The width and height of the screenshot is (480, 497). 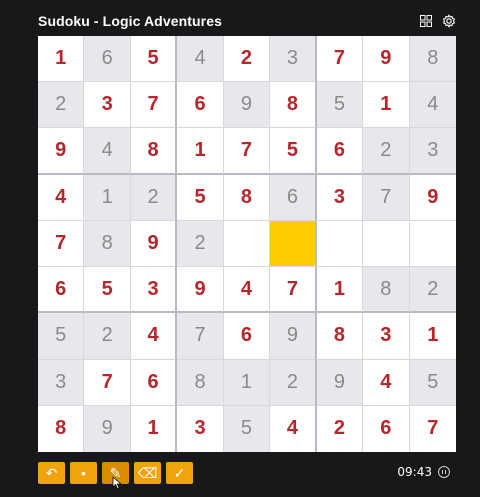 What do you see at coordinates (118, 485) in the screenshot?
I see `mouse-cursor-icon` at bounding box center [118, 485].